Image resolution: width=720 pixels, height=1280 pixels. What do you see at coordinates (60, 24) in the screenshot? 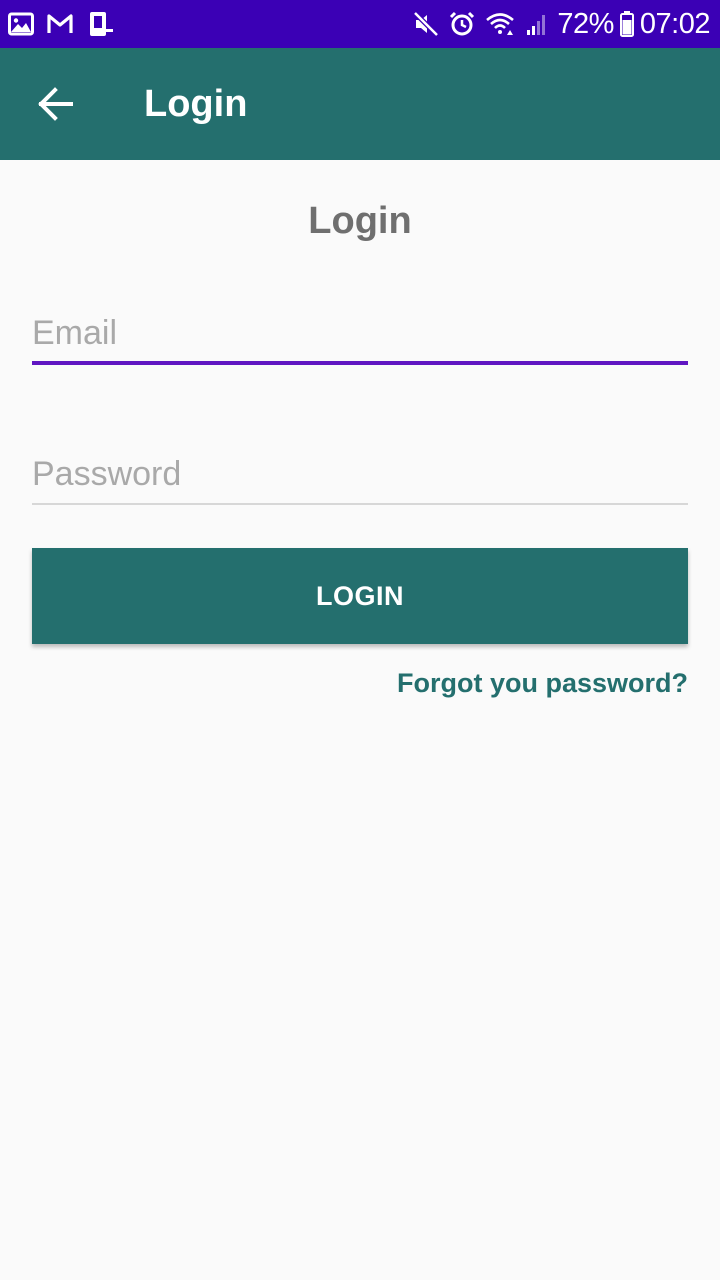
I see `gmail-icon` at bounding box center [60, 24].